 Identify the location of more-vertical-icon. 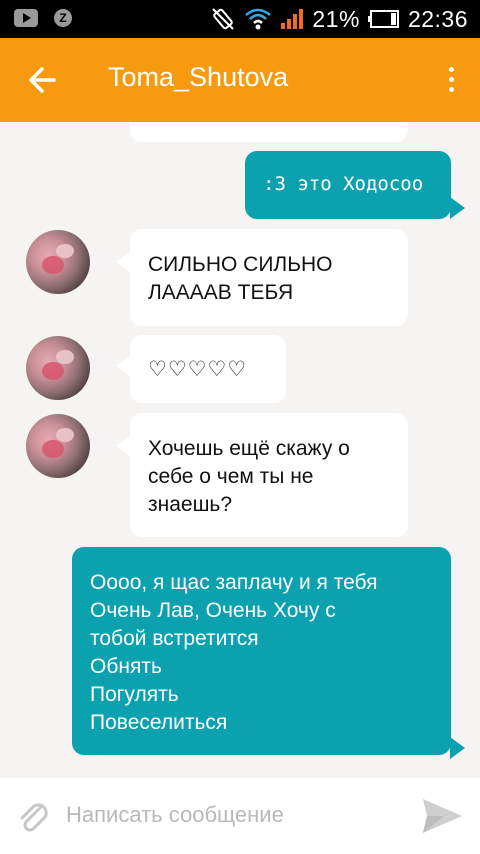
(451, 79).